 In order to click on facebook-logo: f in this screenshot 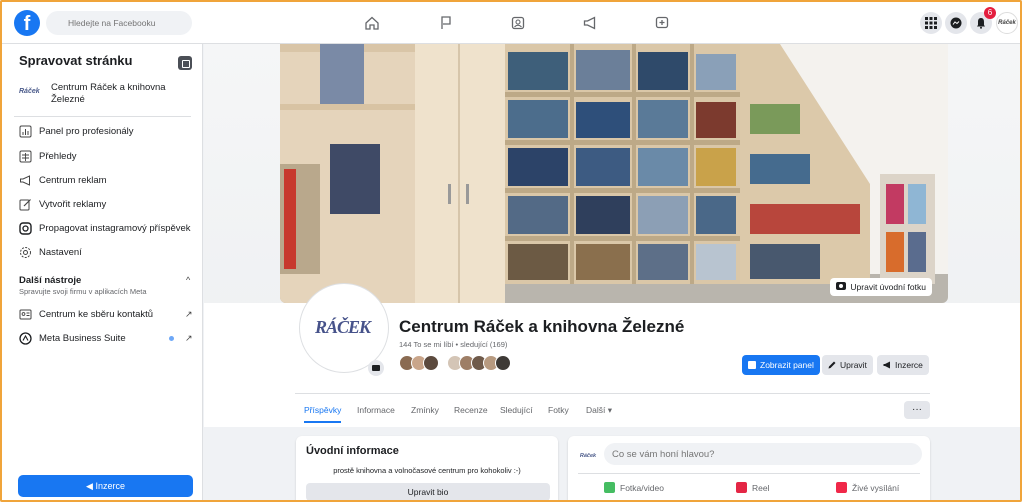, I will do `click(27, 23)`.